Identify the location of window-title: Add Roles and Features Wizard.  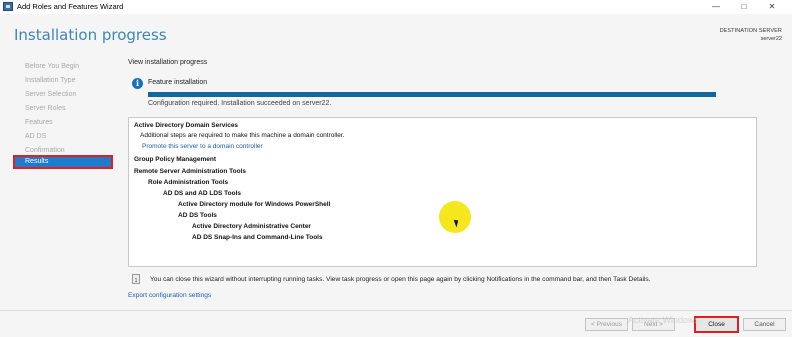
(70, 6).